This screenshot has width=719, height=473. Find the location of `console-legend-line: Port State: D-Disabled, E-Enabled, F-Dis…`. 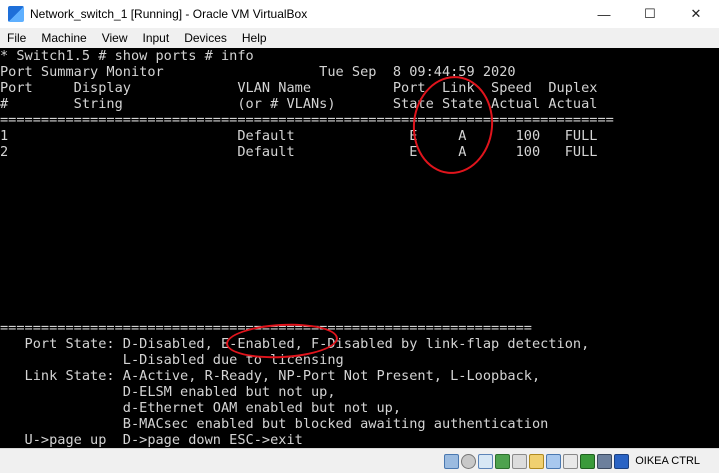

console-legend-line: Port State: D-Disabled, E-Enabled, F-Dis… is located at coordinates (295, 344).